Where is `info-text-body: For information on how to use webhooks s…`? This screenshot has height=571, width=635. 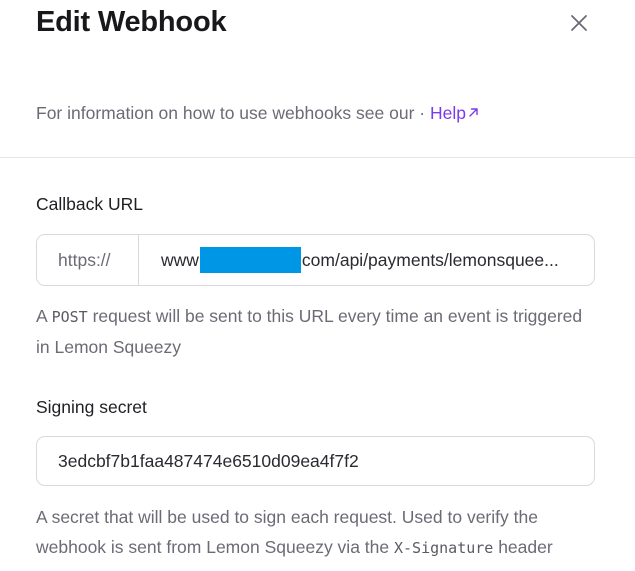 info-text-body: For information on how to use webhooks s… is located at coordinates (225, 113).